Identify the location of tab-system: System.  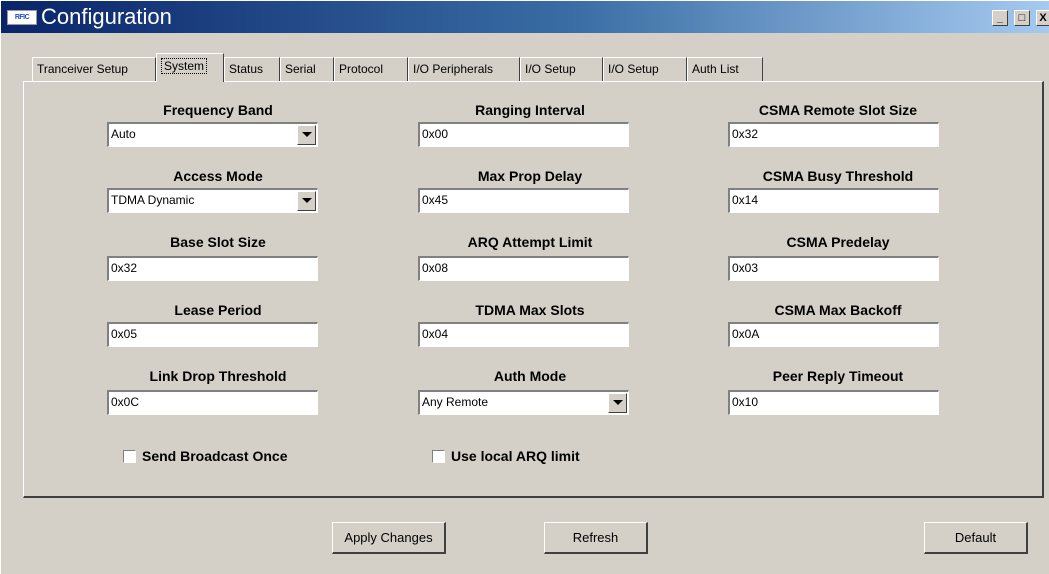
(190, 67).